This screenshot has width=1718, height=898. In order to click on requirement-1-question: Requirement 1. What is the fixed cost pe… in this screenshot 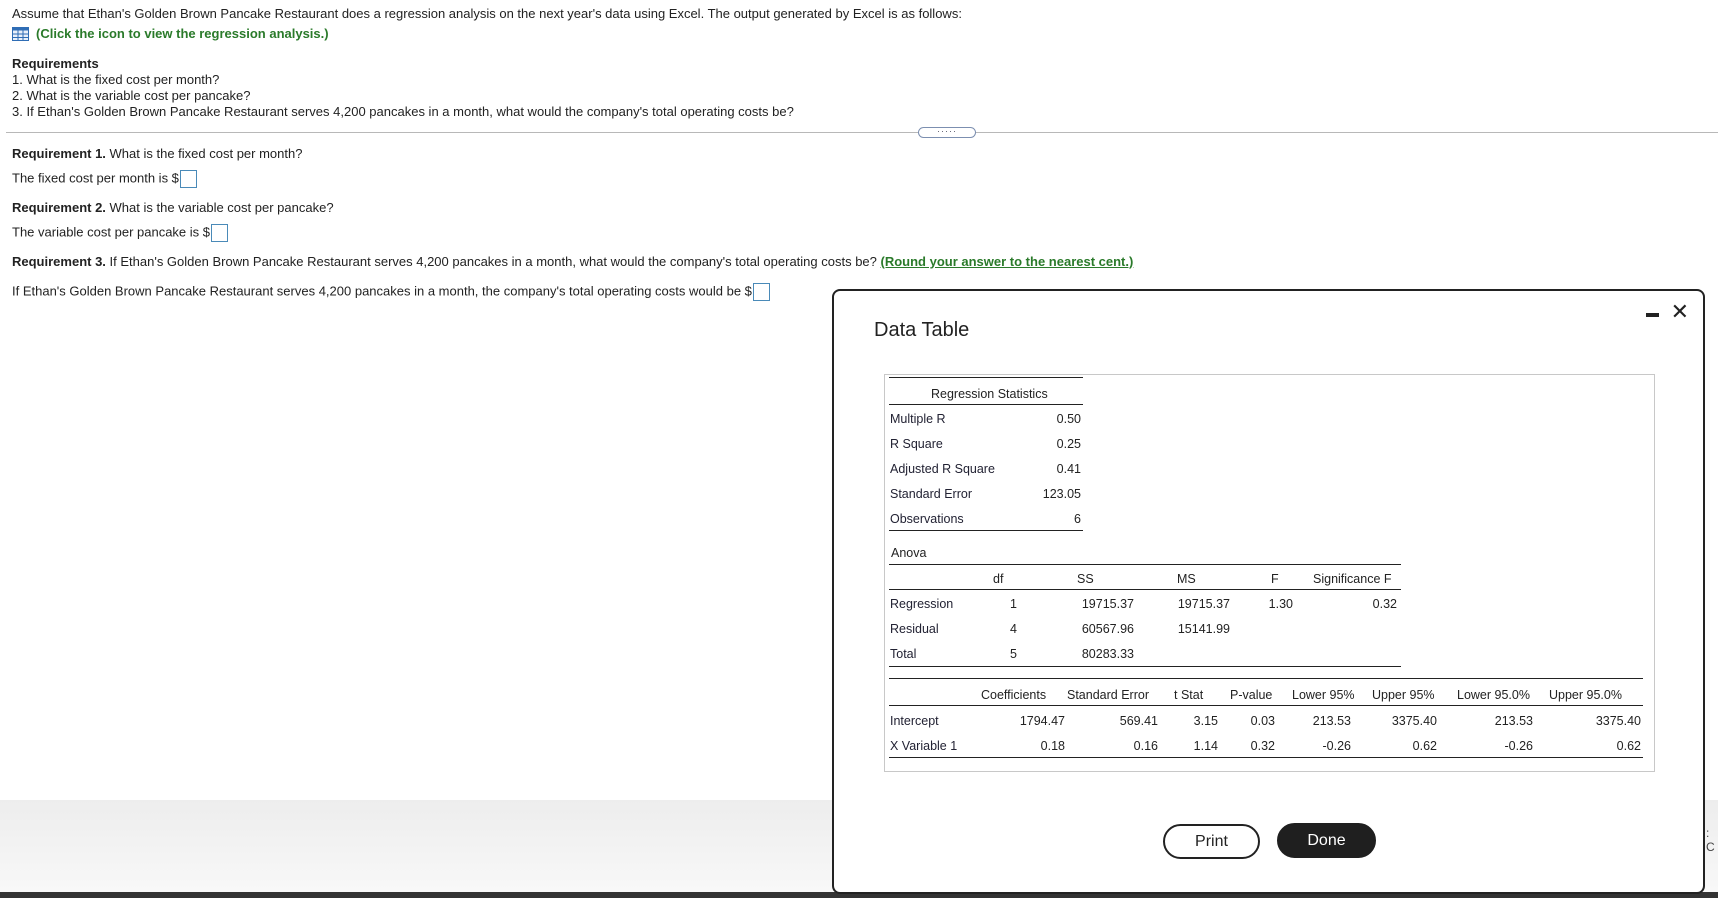, I will do `click(157, 153)`.